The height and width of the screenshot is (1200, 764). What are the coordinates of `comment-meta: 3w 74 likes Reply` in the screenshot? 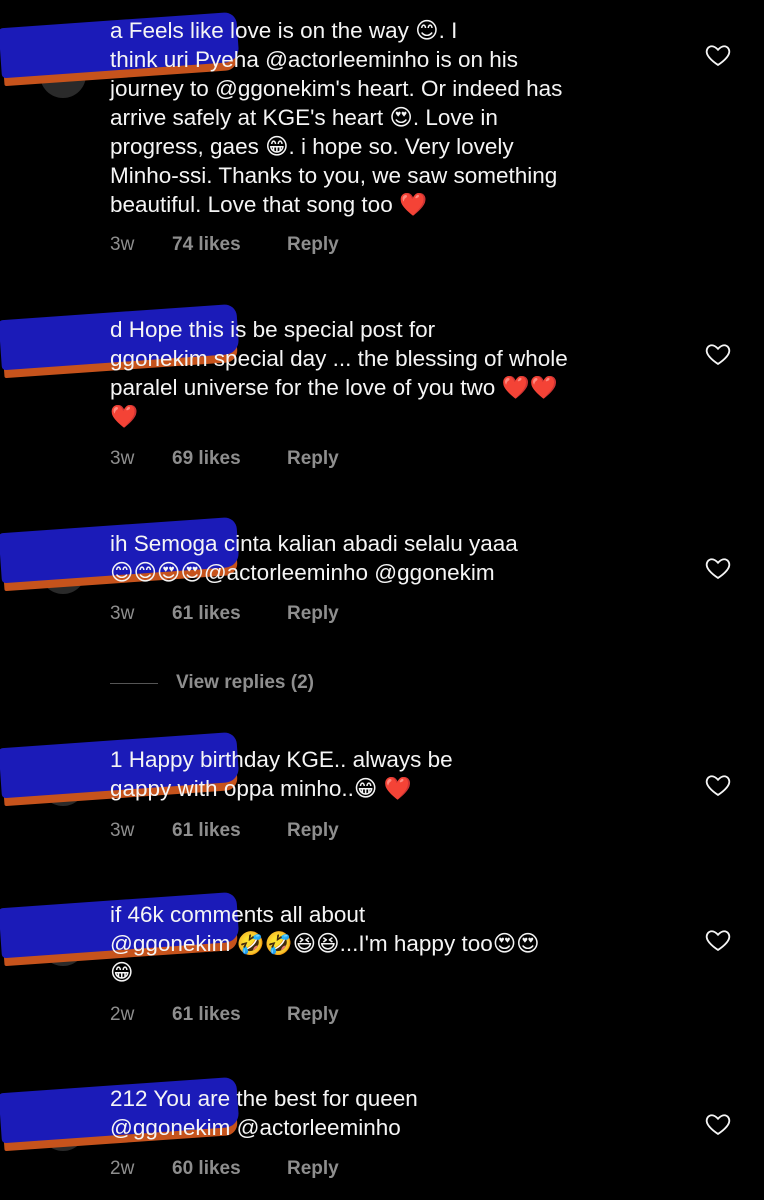 It's located at (224, 245).